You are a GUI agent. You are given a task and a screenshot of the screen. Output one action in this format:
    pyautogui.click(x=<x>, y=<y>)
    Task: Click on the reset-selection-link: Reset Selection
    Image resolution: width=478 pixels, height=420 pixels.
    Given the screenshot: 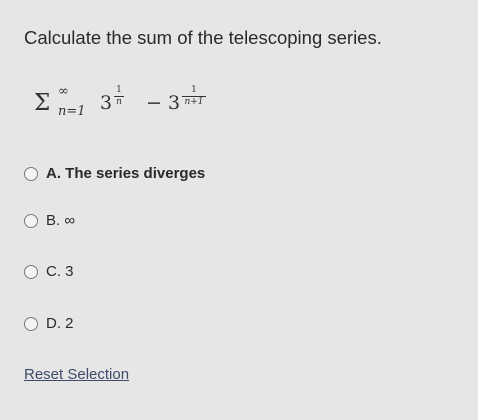 What is the action you would take?
    pyautogui.click(x=76, y=374)
    